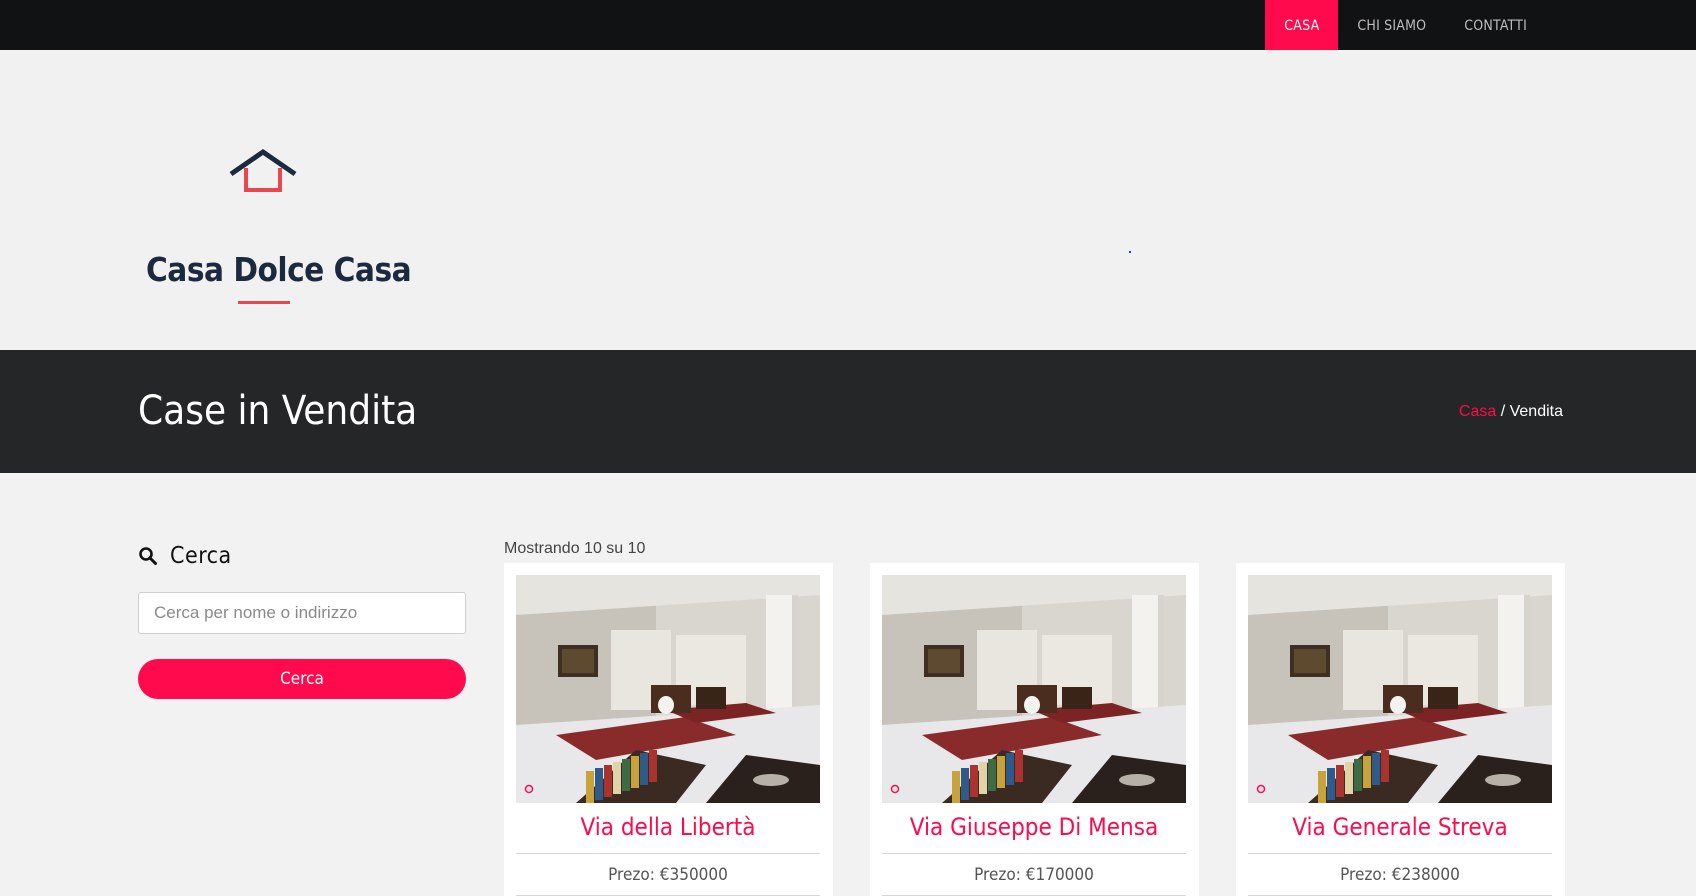  Describe the element at coordinates (302, 679) in the screenshot. I see `search-button: Cerca` at that location.